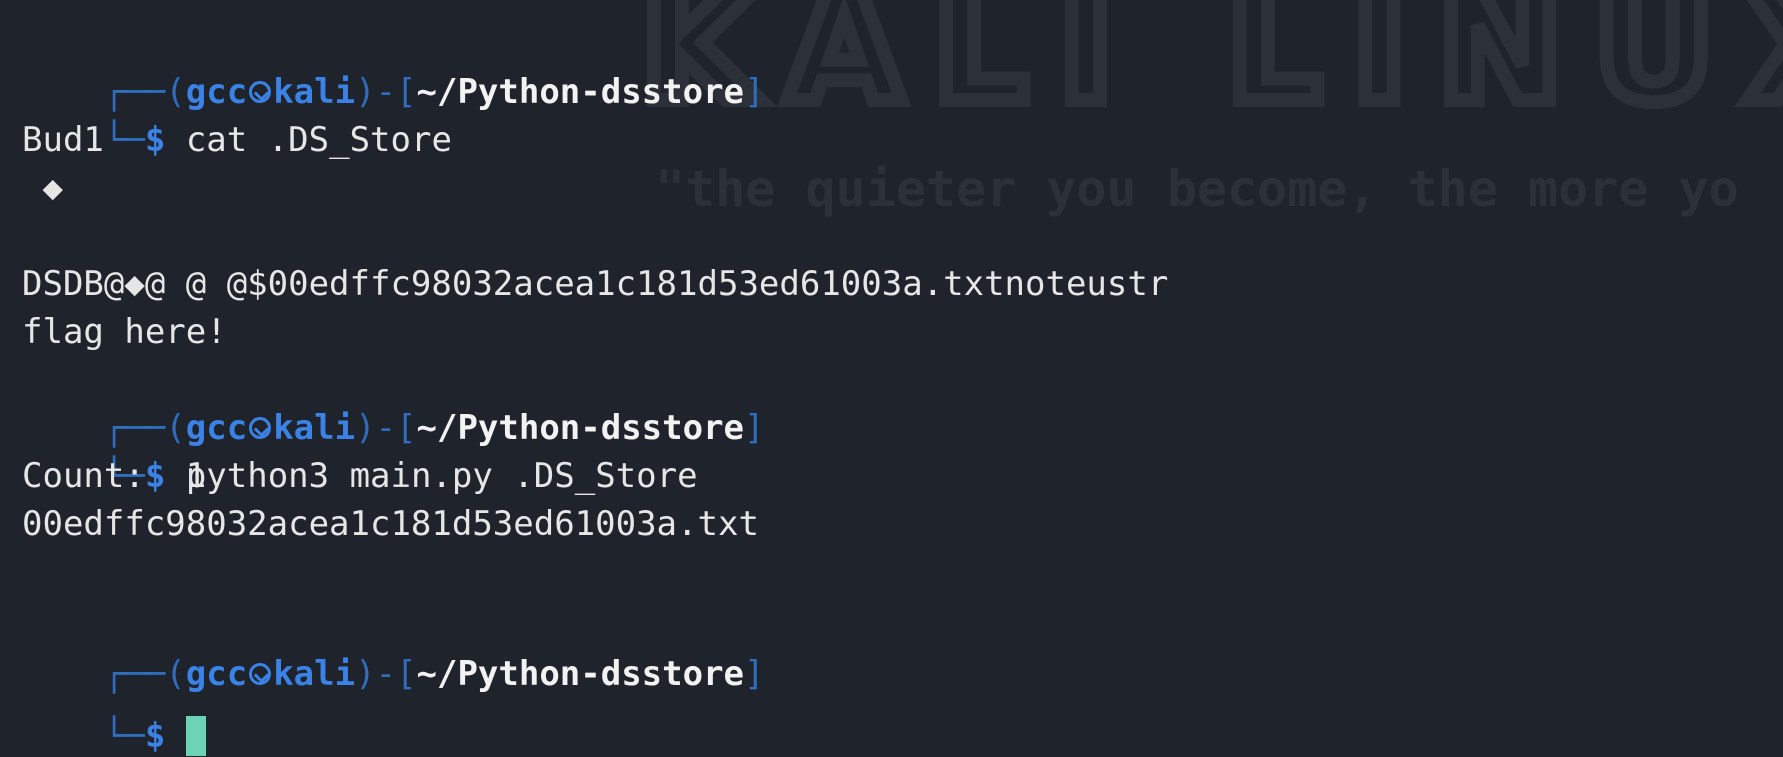 Image resolution: width=1783 pixels, height=757 pixels. I want to click on output-line: ◆, so click(42, 188).